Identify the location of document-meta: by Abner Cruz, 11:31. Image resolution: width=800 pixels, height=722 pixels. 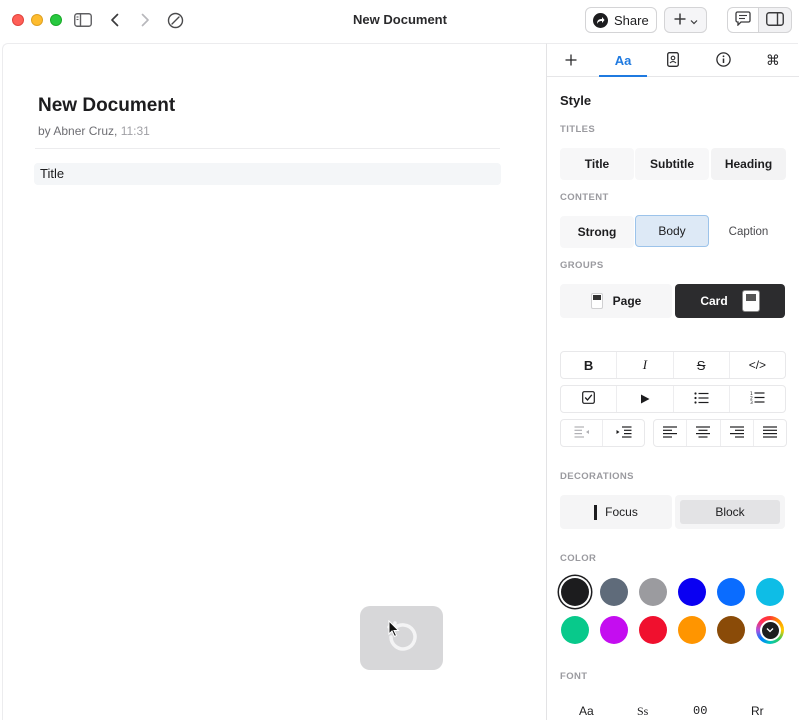
(94, 131).